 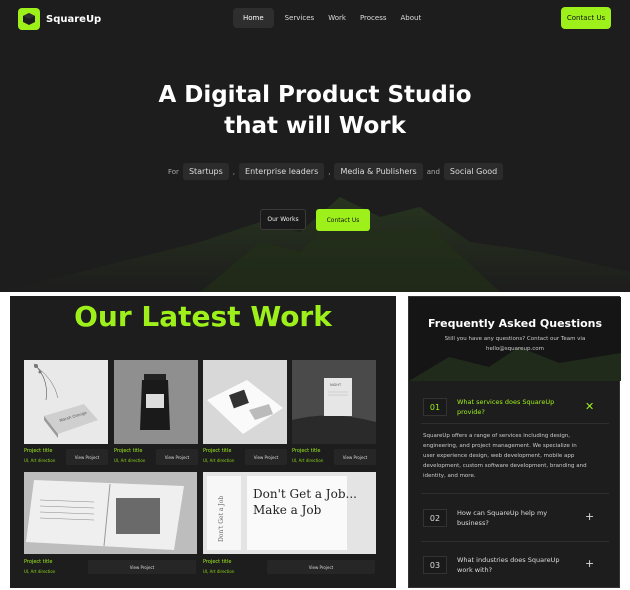 I want to click on hero-contact-button: Contact Us, so click(x=343, y=220).